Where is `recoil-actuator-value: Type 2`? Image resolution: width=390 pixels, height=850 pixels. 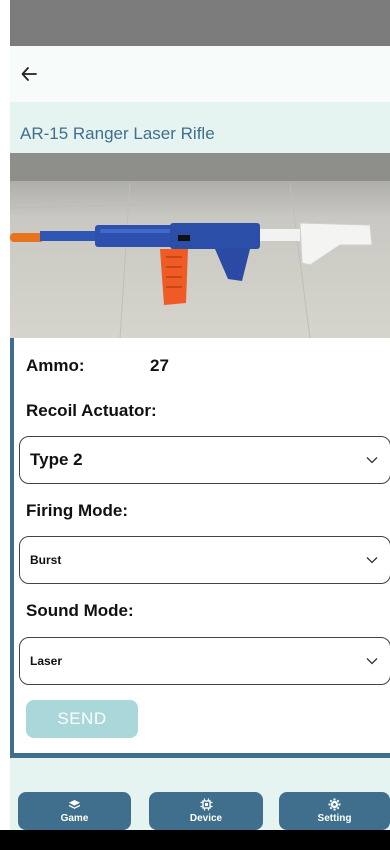 recoil-actuator-value: Type 2 is located at coordinates (56, 459).